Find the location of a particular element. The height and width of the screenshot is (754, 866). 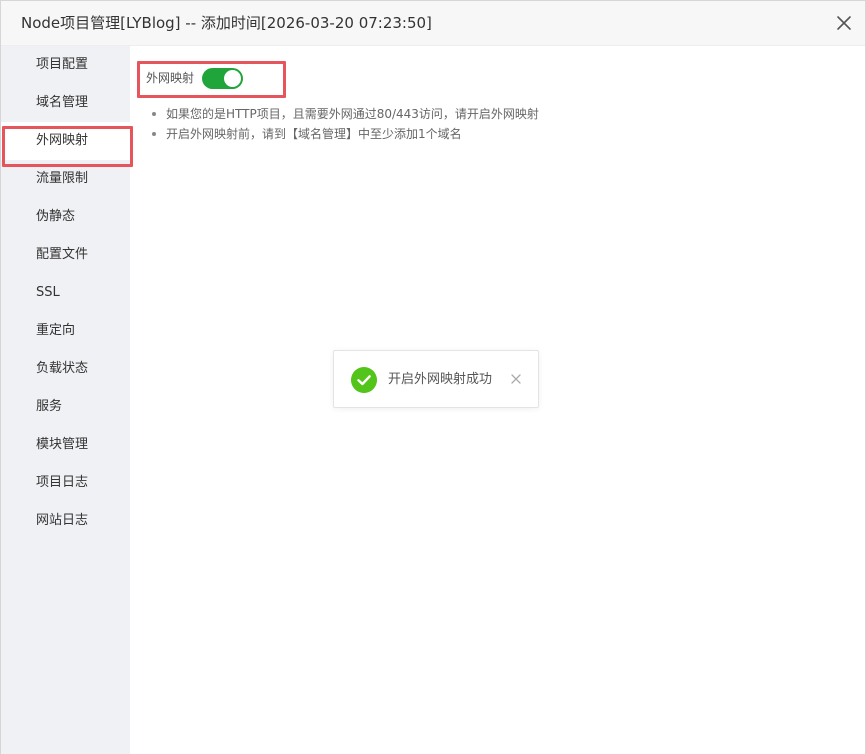

sidebar-item-traffic-limit: 流量限制 is located at coordinates (65, 179).